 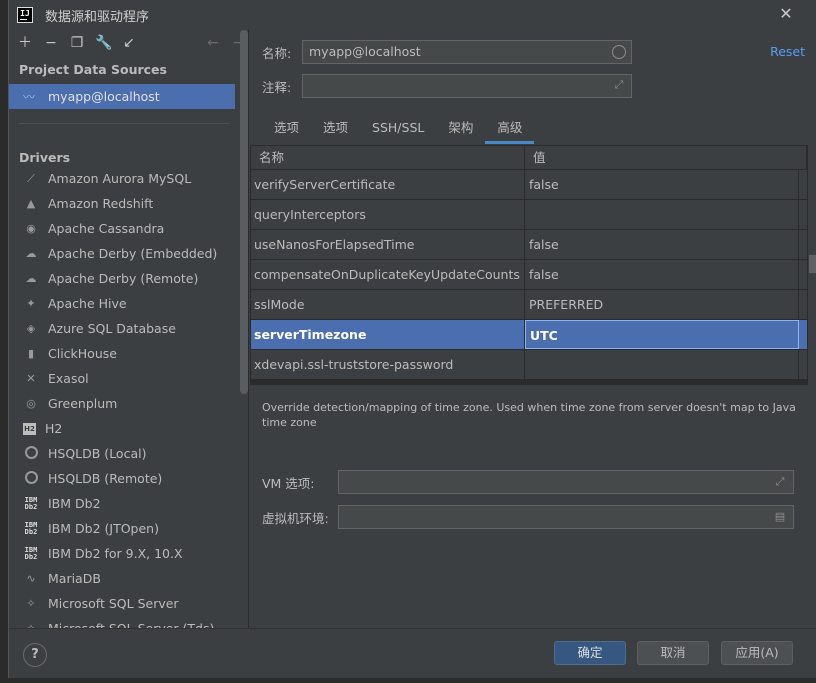 What do you see at coordinates (590, 653) in the screenshot?
I see `ok-button: 确定` at bounding box center [590, 653].